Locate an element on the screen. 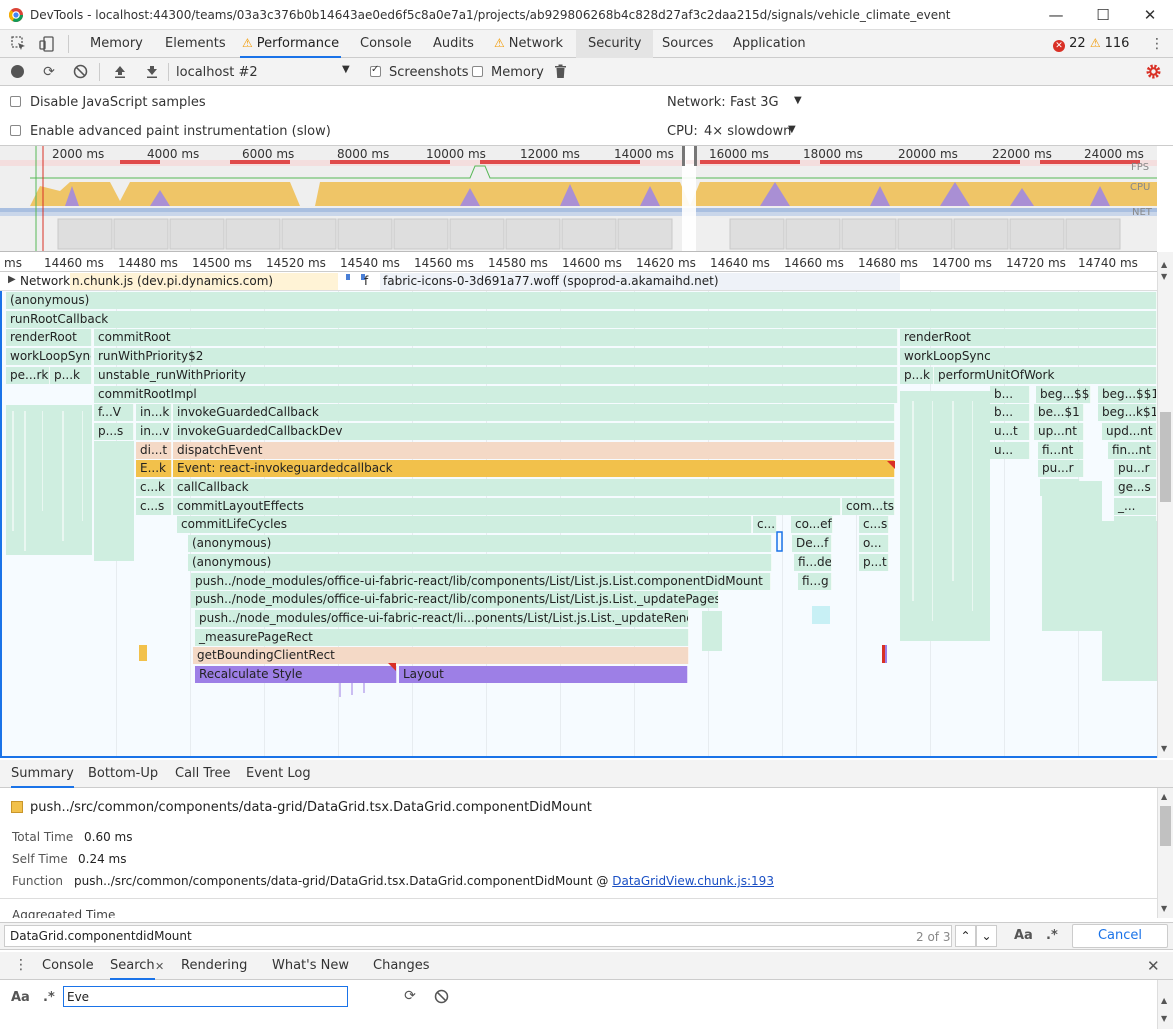 Image resolution: width=1173 pixels, height=1029 pixels. capture-settings-gear-icon is located at coordinates (1153, 71).